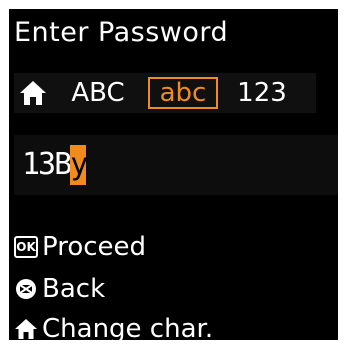 The image size is (346, 349). I want to click on input-mode-bar: ABC abc 123, so click(165, 93).